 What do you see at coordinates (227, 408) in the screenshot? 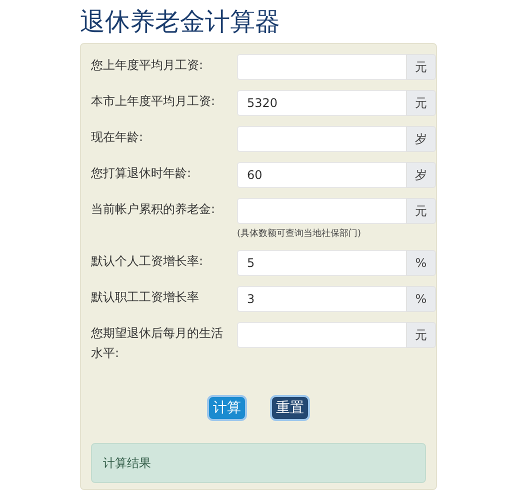
I see `action-button: 计算` at bounding box center [227, 408].